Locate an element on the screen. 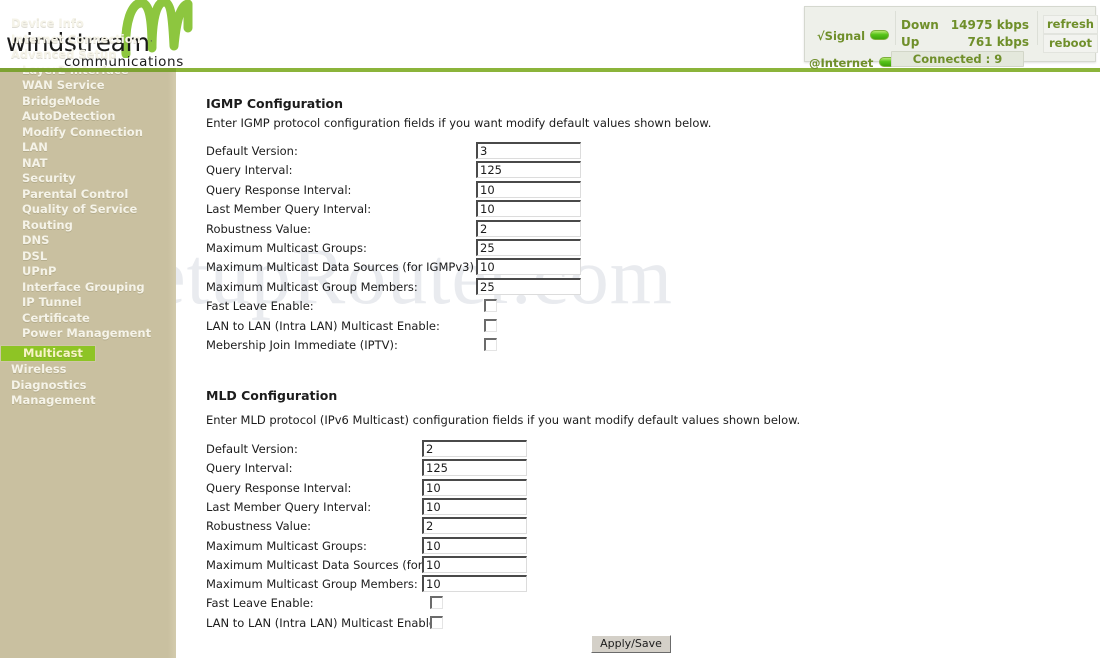 This screenshot has height=658, width=1100. downstream-rate-row: Down 14975 kbps is located at coordinates (965, 25).